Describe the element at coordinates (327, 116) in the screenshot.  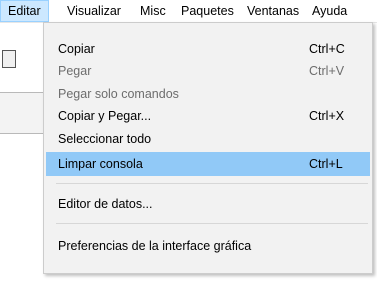
I see `menu-item-shortcut: Ctrl+X` at that location.